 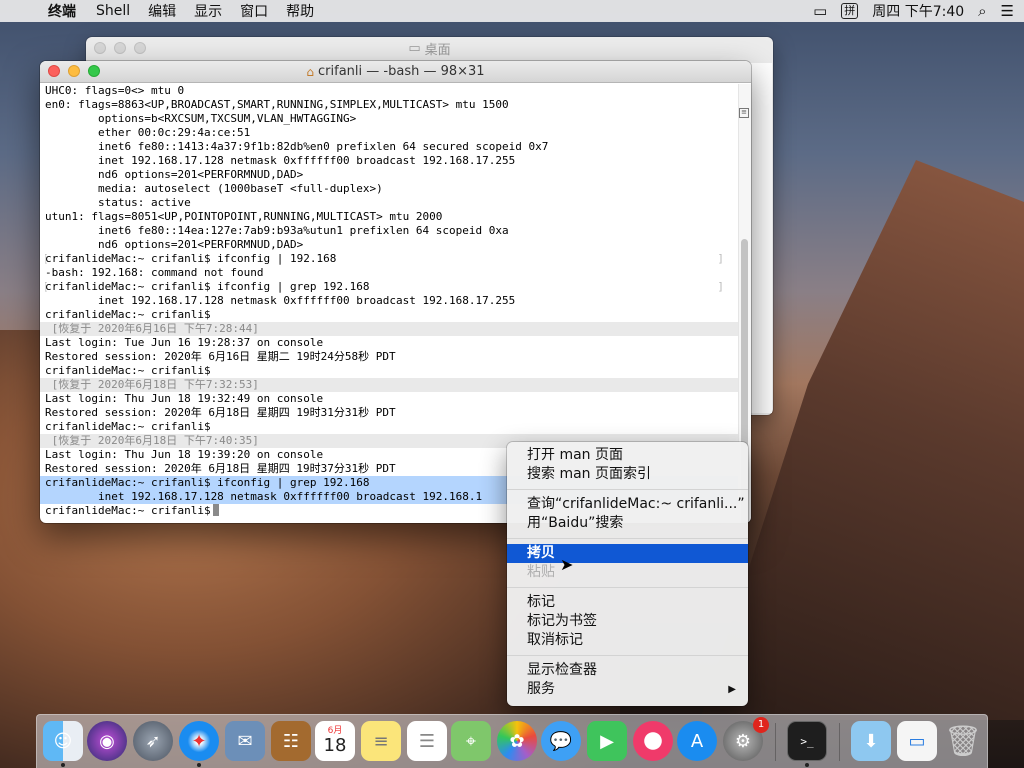 I want to click on context-menu-item: 服务 ▶, so click(x=627, y=689).